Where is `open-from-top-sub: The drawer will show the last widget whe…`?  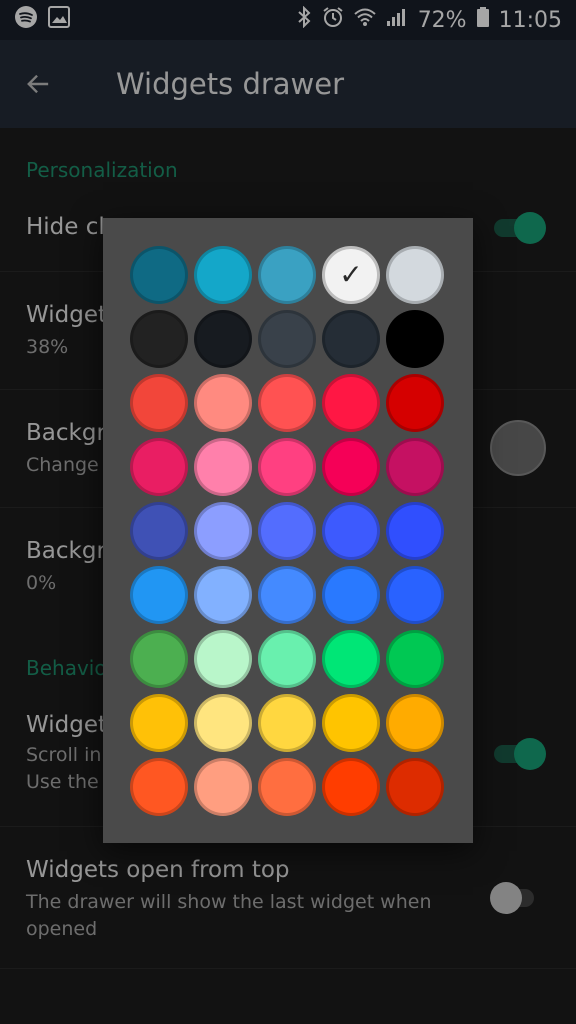 open-from-top-sub: The drawer will show the last widget whe… is located at coordinates (229, 915).